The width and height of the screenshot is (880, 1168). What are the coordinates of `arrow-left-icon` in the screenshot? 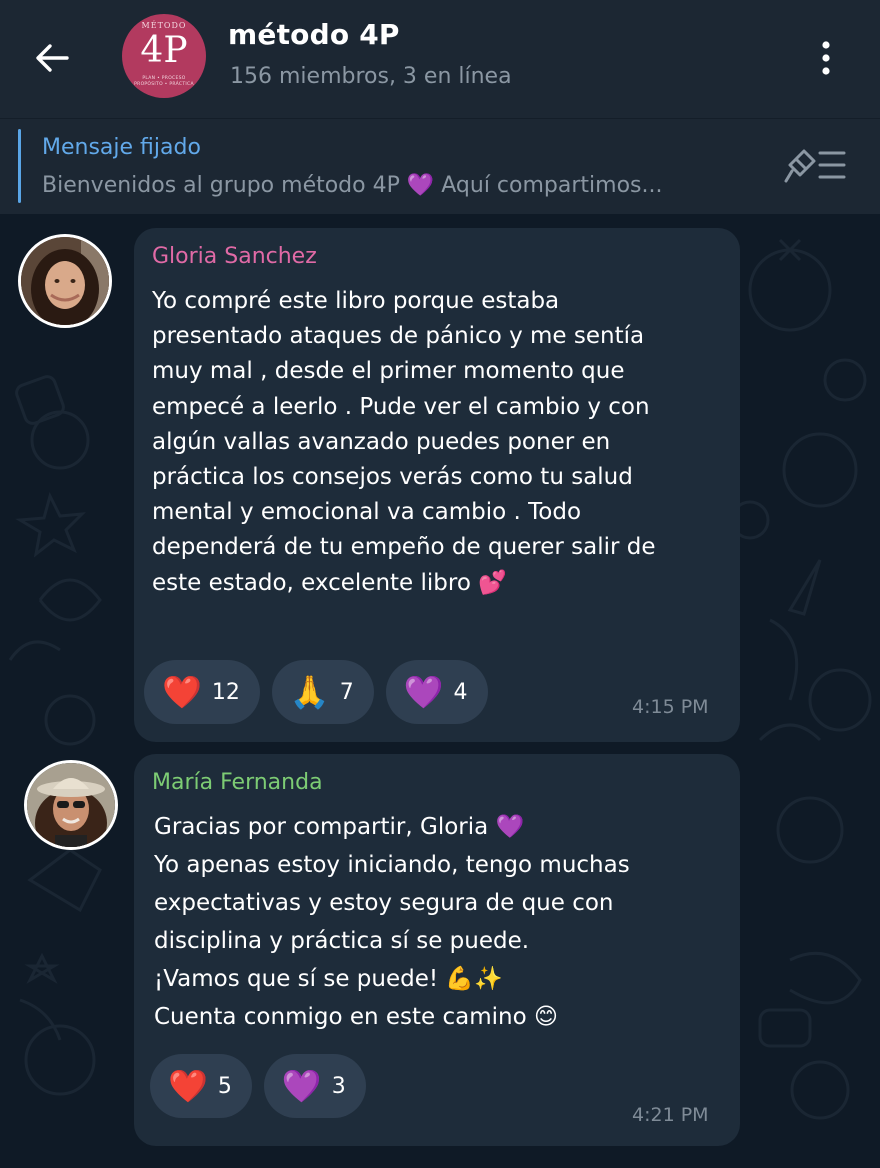 It's located at (52, 58).